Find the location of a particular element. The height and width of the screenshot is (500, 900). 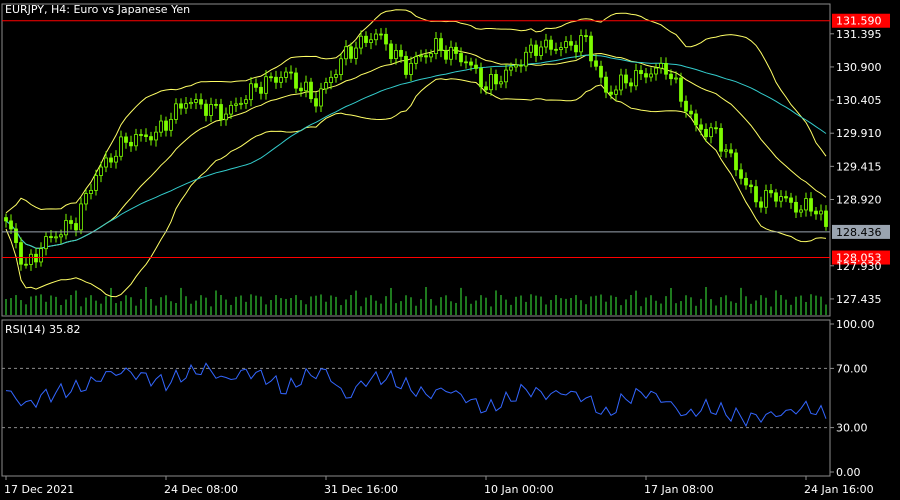

level-price-label: 131.590 is located at coordinates (859, 21).